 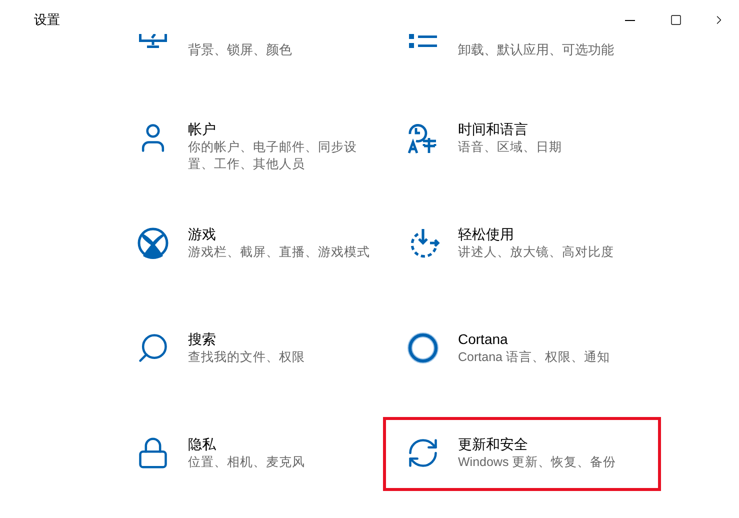 What do you see at coordinates (423, 348) in the screenshot?
I see `ring-icon` at bounding box center [423, 348].